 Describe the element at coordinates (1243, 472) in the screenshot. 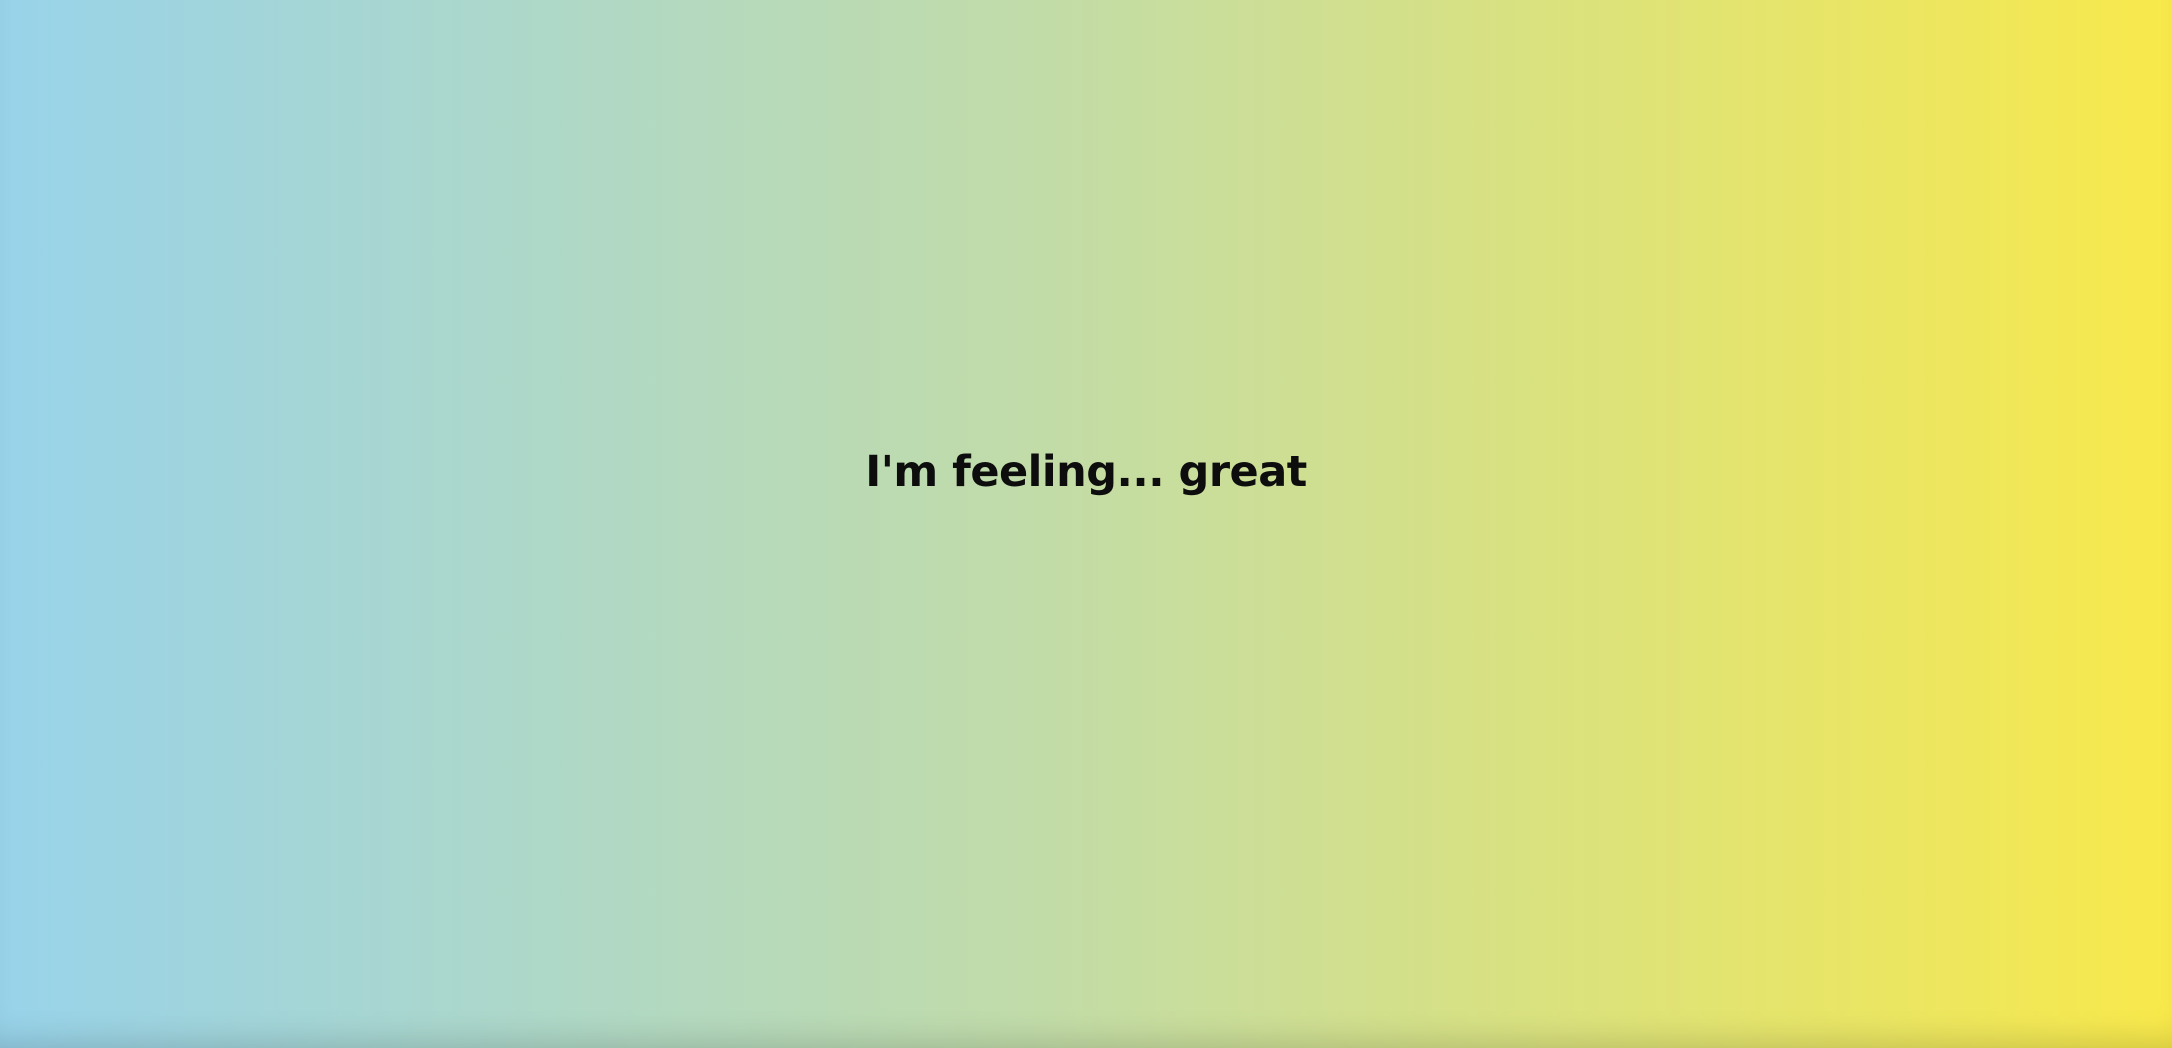

I see `mood-value: great` at that location.